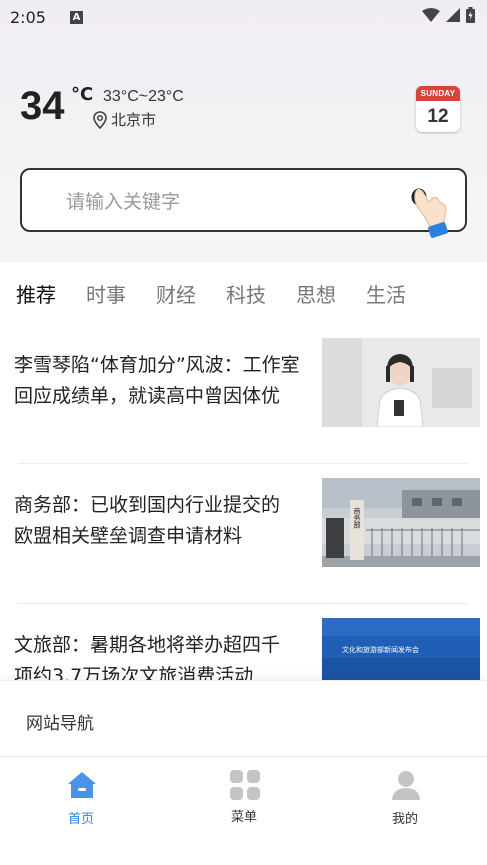 The height and width of the screenshot is (865, 487). I want to click on news-title-line: 项约3.7万场次文旅消费活动, so click(134, 672).